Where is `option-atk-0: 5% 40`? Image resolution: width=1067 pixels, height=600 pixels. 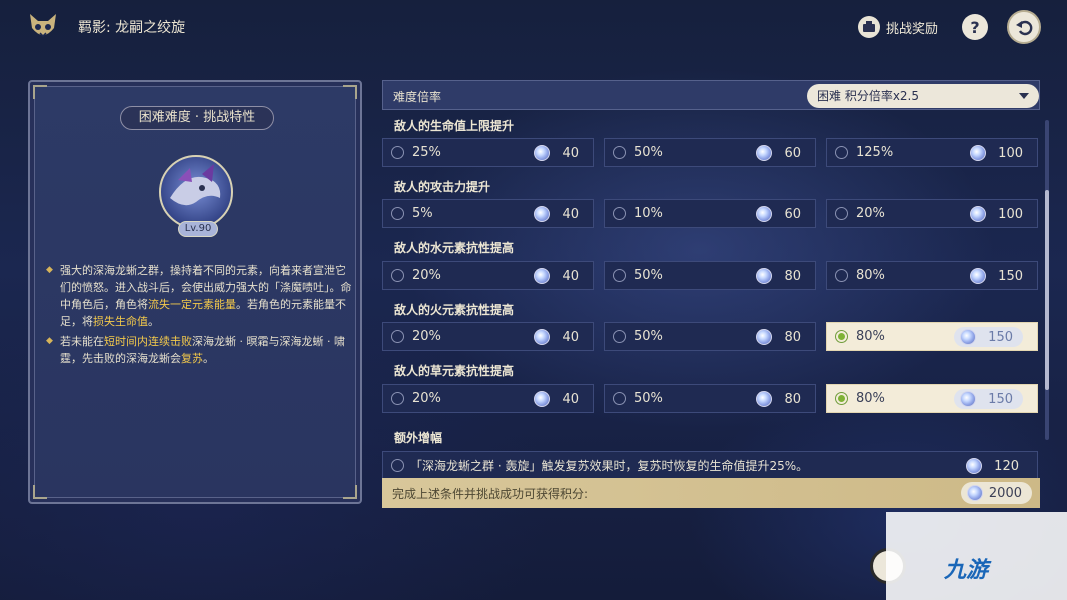
option-atk-0: 5% 40 is located at coordinates (488, 213).